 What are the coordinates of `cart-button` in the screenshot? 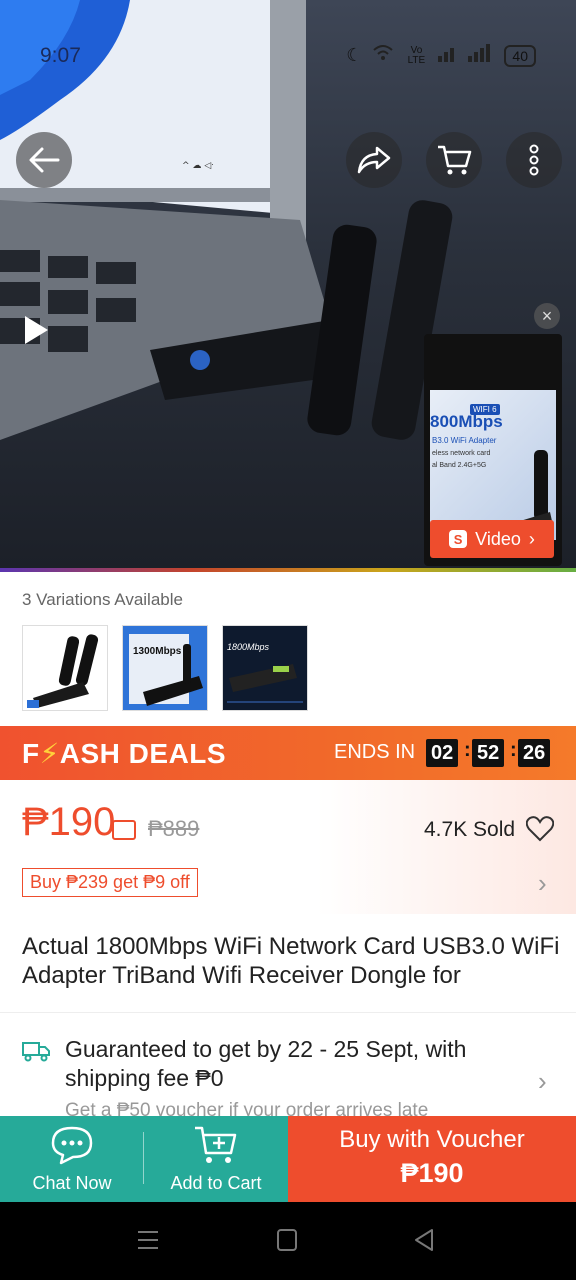 It's located at (454, 160).